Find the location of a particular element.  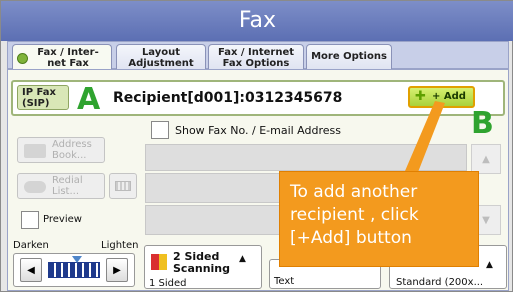

density-meter is located at coordinates (74, 270).